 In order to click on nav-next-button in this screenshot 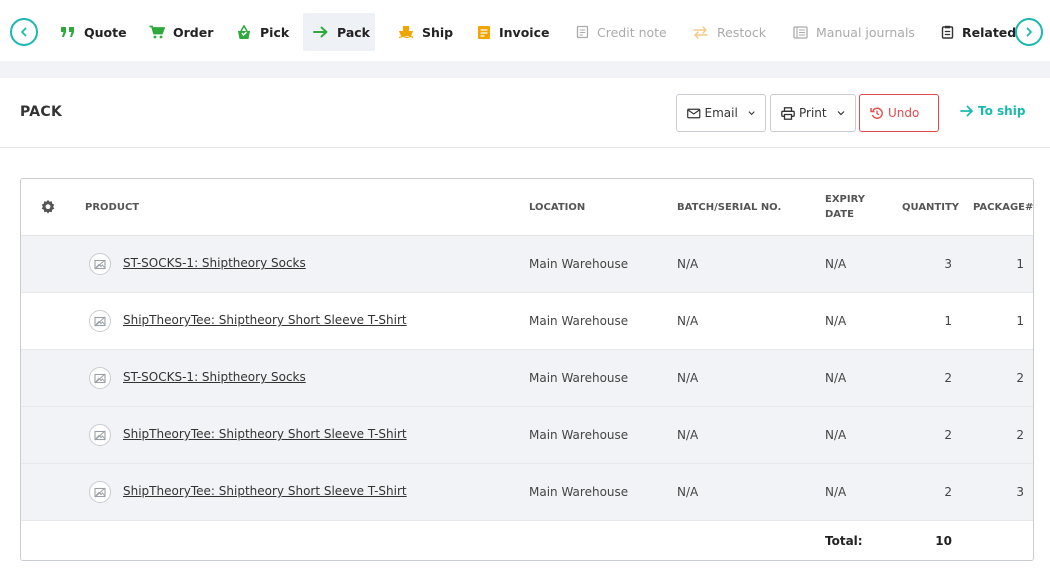, I will do `click(1029, 32)`.